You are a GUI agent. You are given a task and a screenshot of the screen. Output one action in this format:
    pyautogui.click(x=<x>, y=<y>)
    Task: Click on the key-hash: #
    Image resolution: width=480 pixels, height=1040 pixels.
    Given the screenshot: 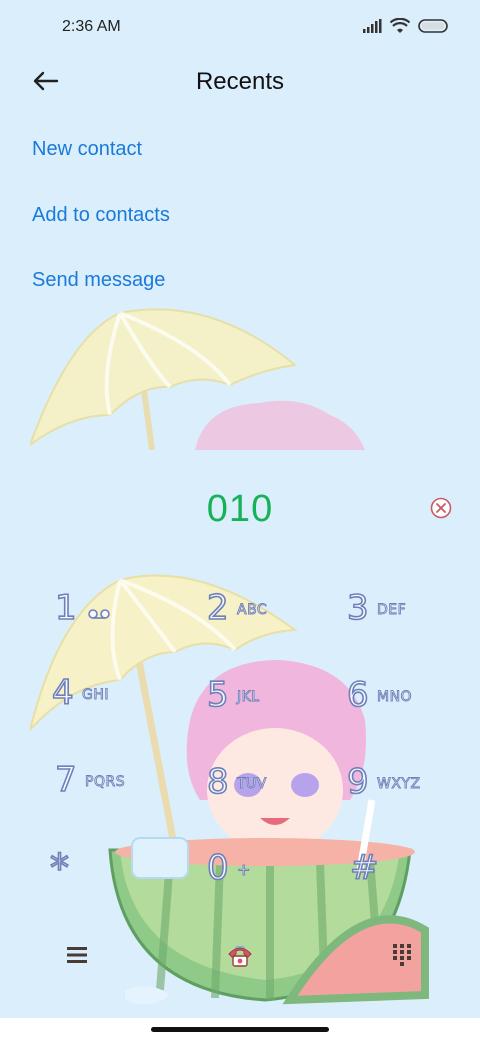 What is the action you would take?
    pyautogui.click(x=404, y=877)
    